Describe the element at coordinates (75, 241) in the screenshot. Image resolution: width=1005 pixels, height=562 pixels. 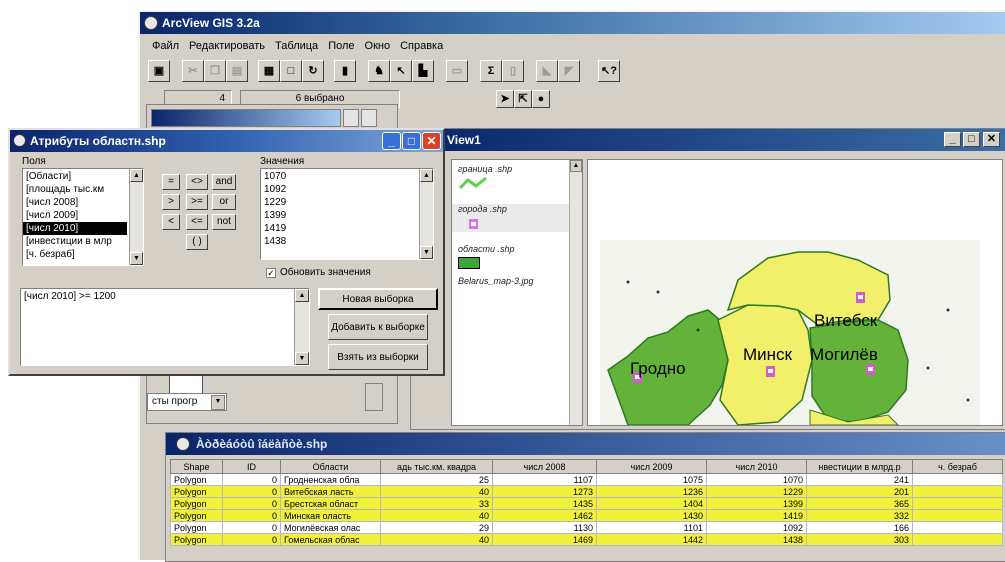
I see `field-item: [инвестиции в млр` at that location.